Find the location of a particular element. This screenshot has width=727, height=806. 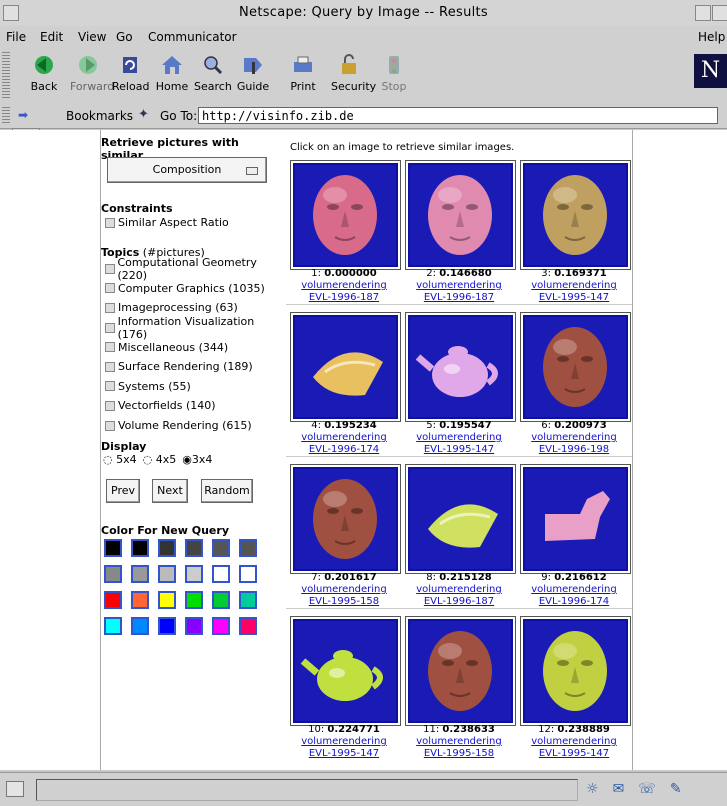

random-button: Random is located at coordinates (227, 491).